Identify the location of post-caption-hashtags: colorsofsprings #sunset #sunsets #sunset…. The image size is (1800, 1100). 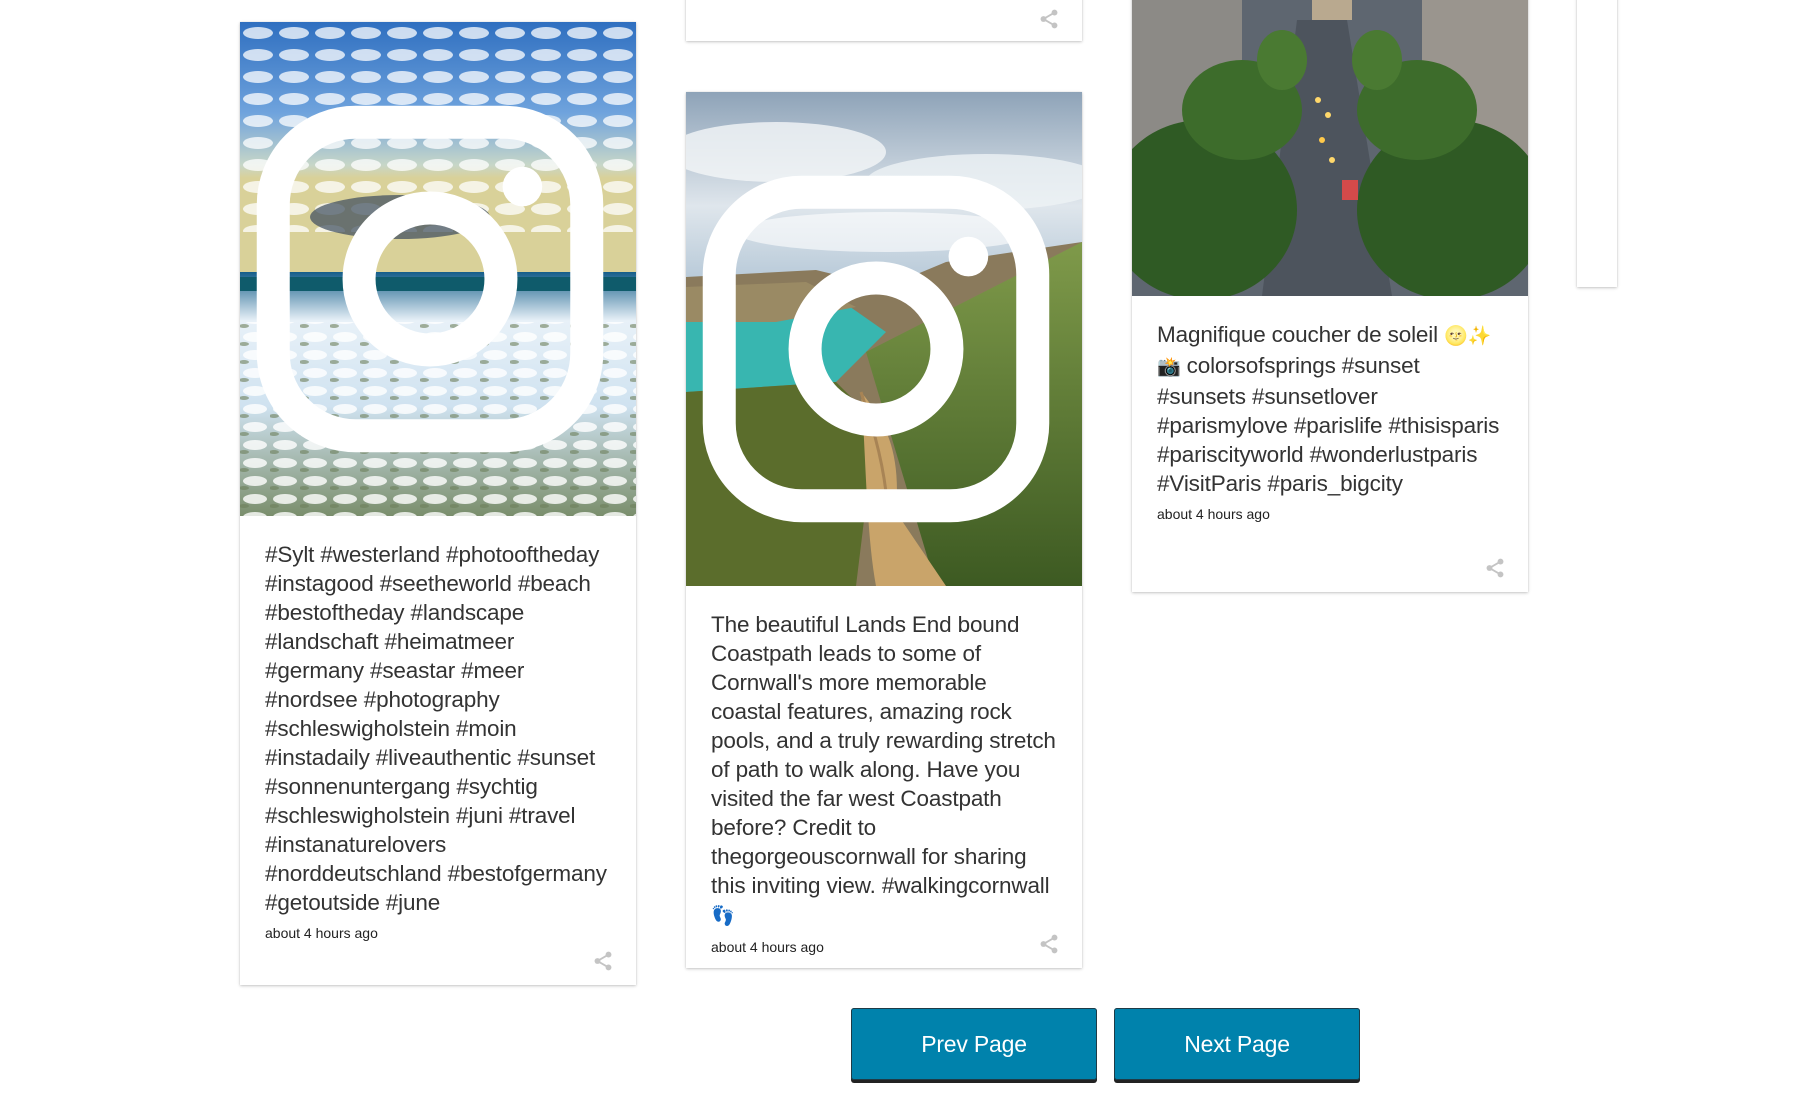
(1328, 424).